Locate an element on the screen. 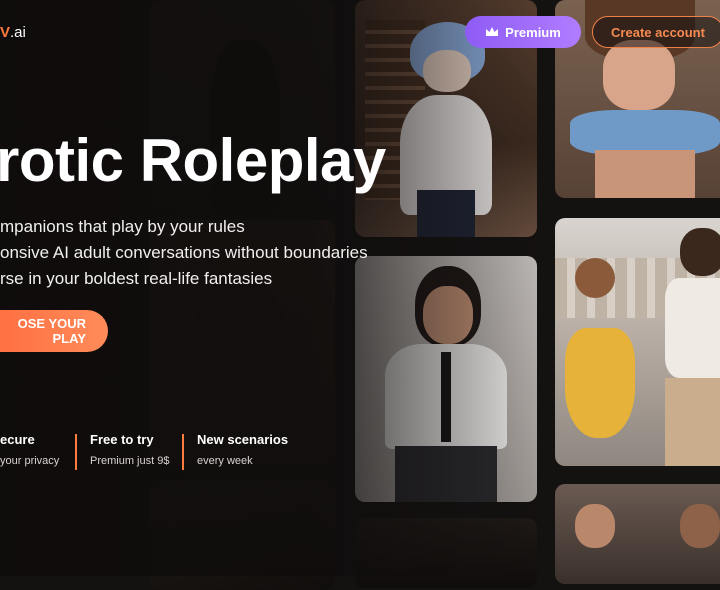 This screenshot has width=720, height=590. choose-your-play-button: OSE YOUR PLAY is located at coordinates (54, 331).